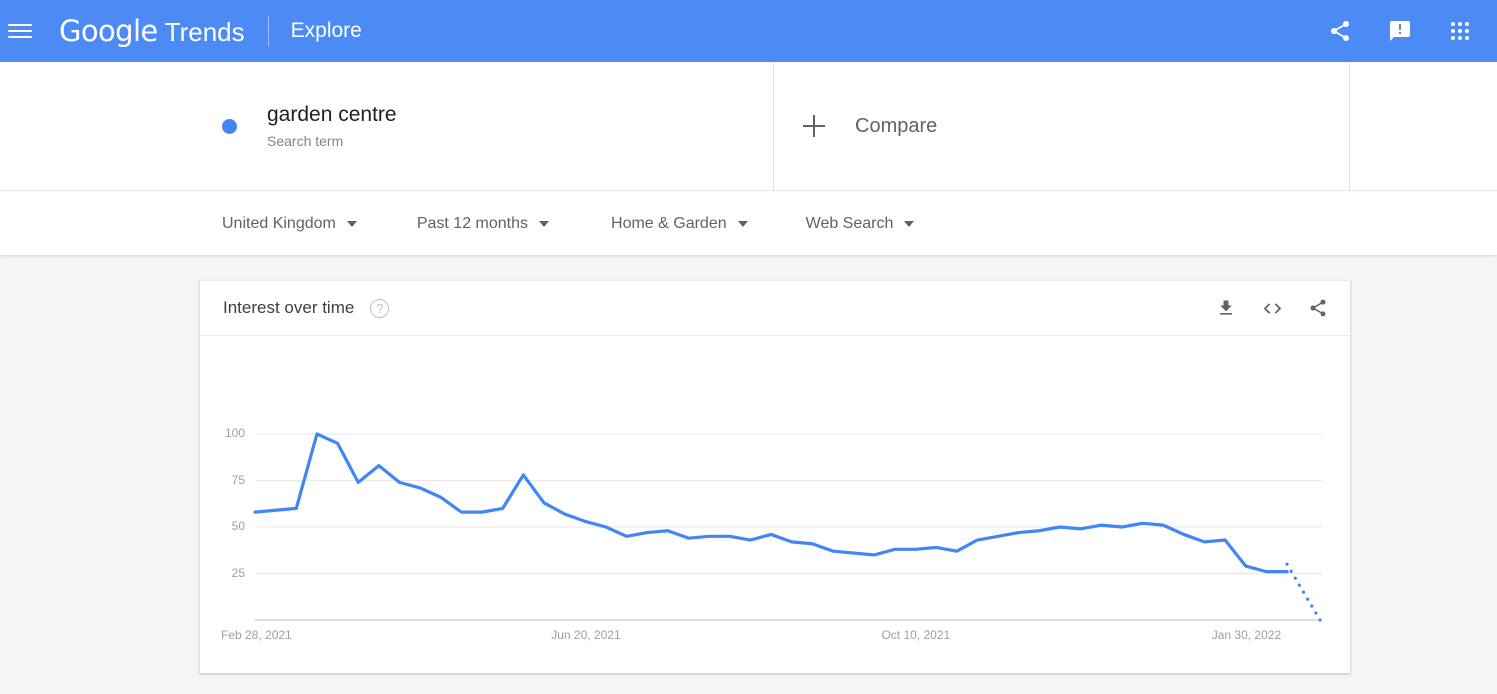 Image resolution: width=1497 pixels, height=694 pixels. I want to click on feedback-icon, so click(1400, 31).